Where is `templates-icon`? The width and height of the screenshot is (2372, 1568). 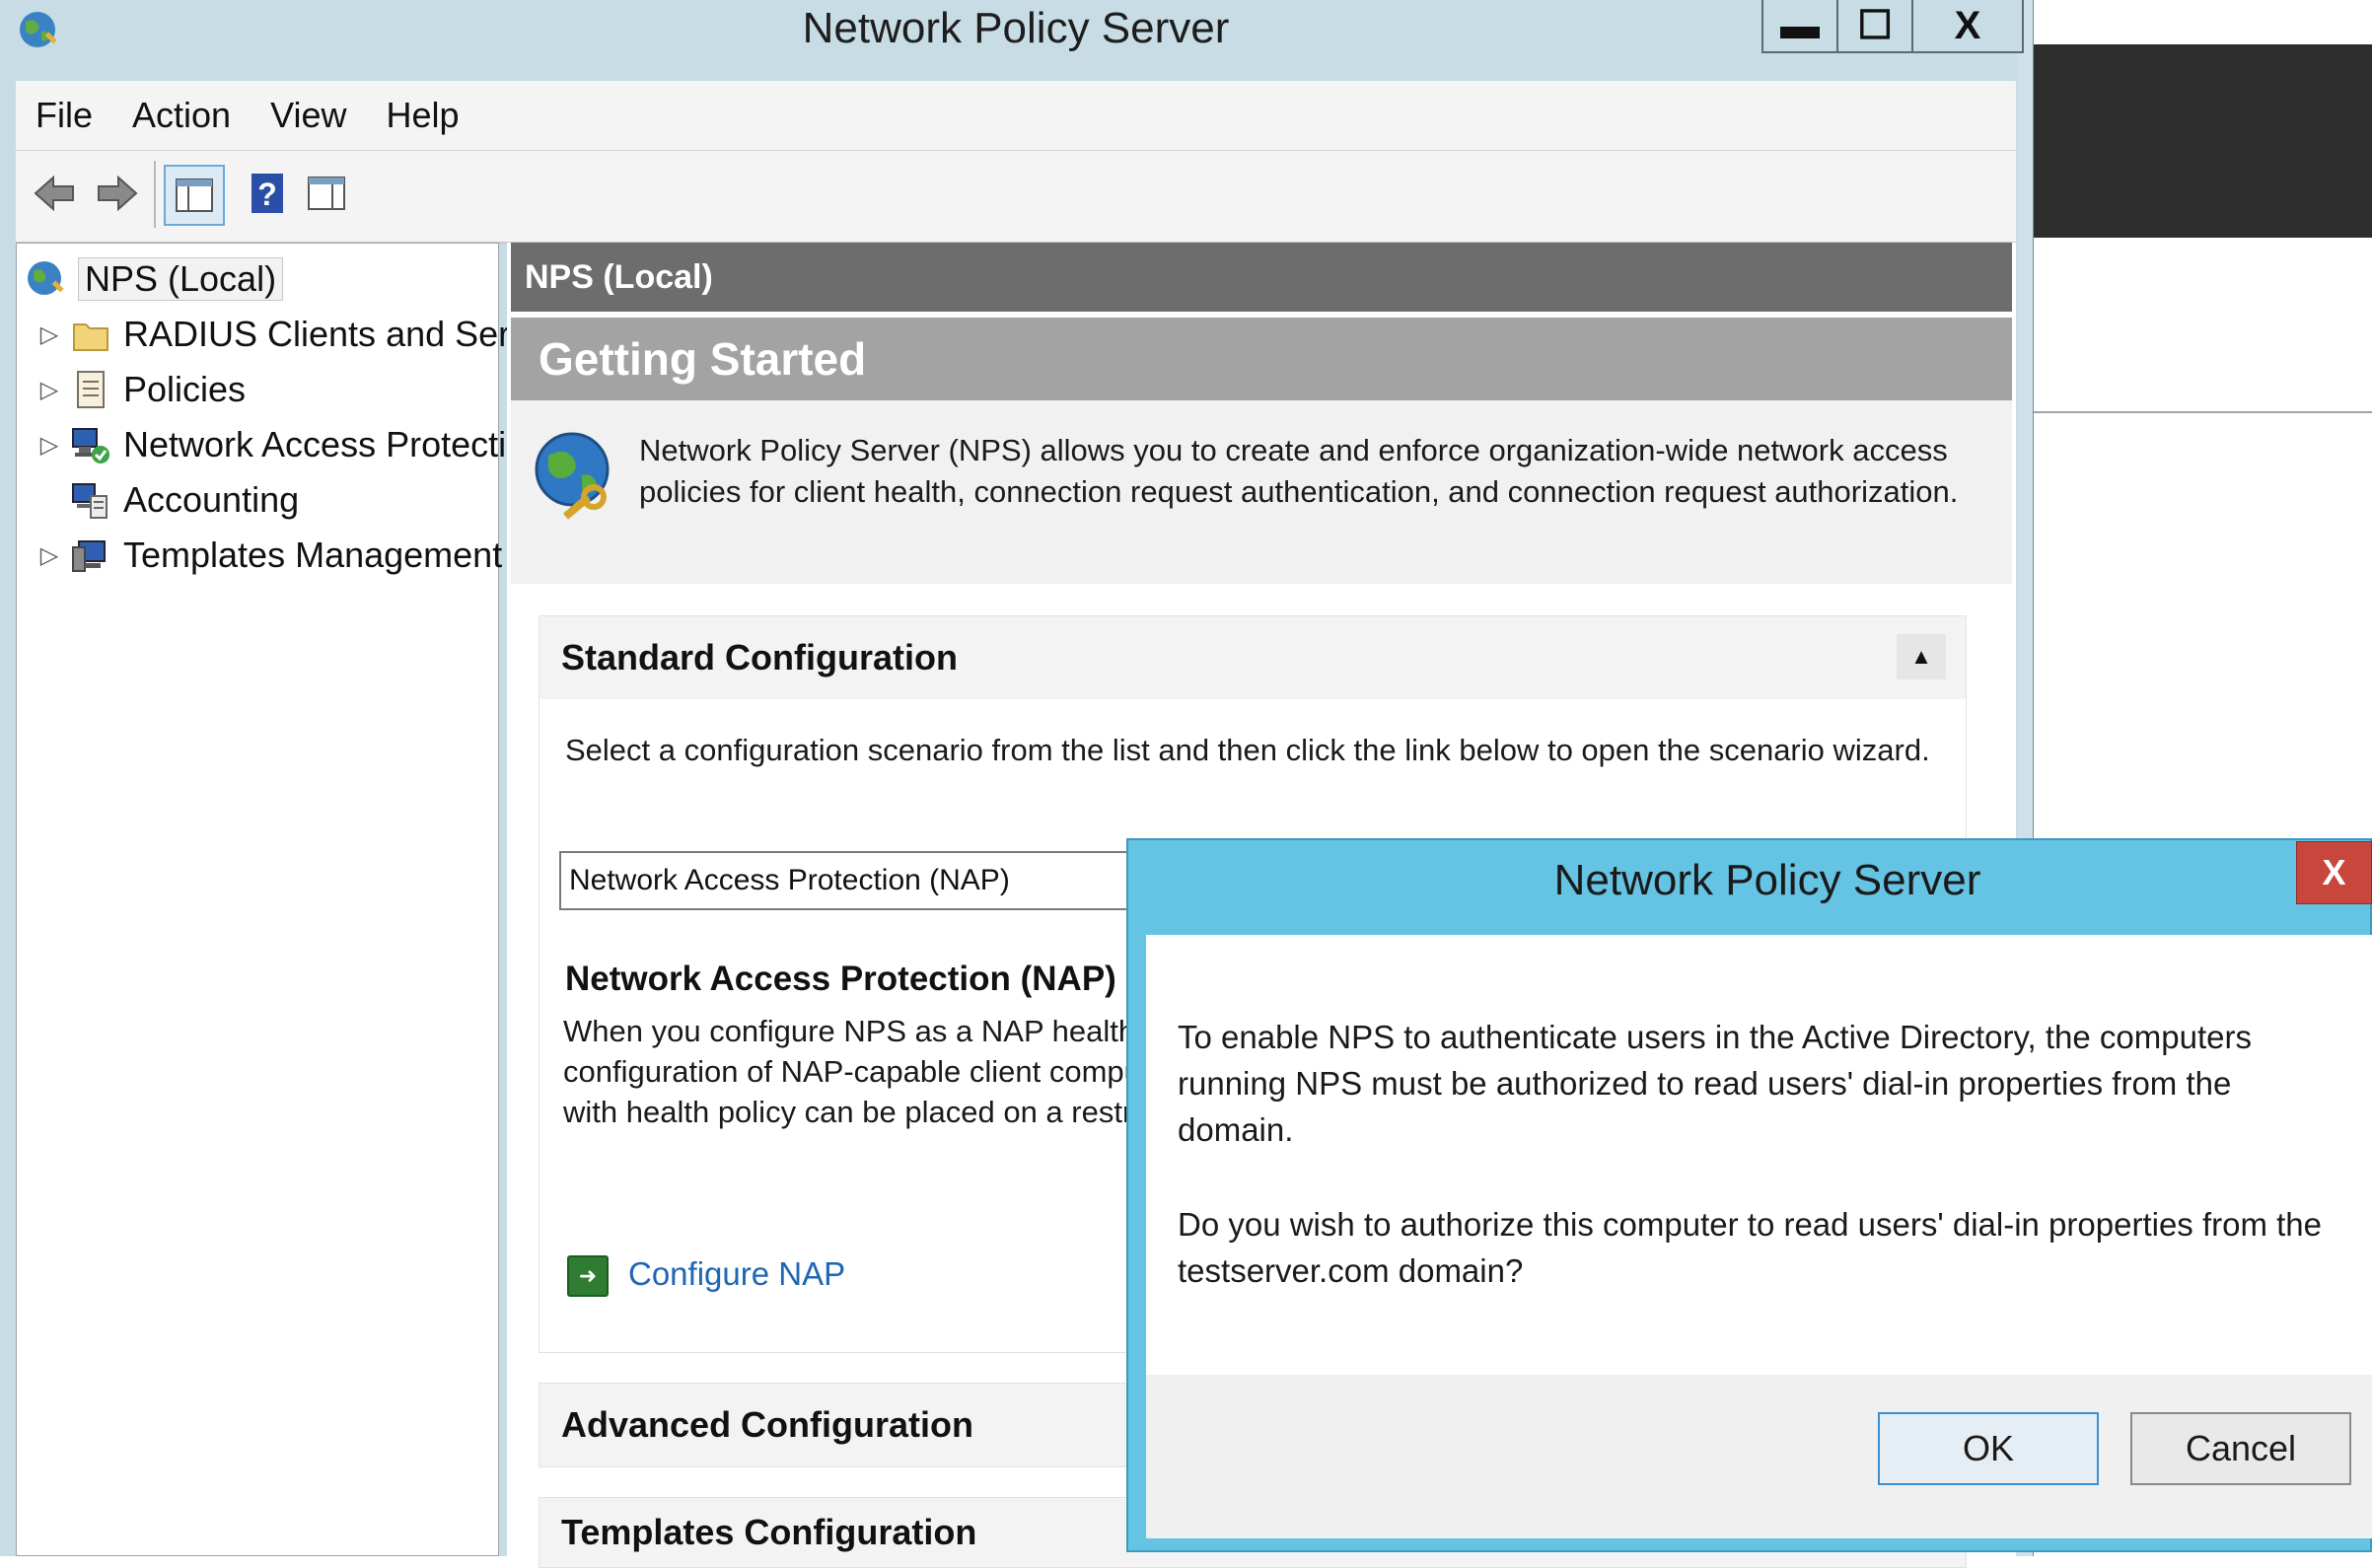
templates-icon is located at coordinates (90, 555).